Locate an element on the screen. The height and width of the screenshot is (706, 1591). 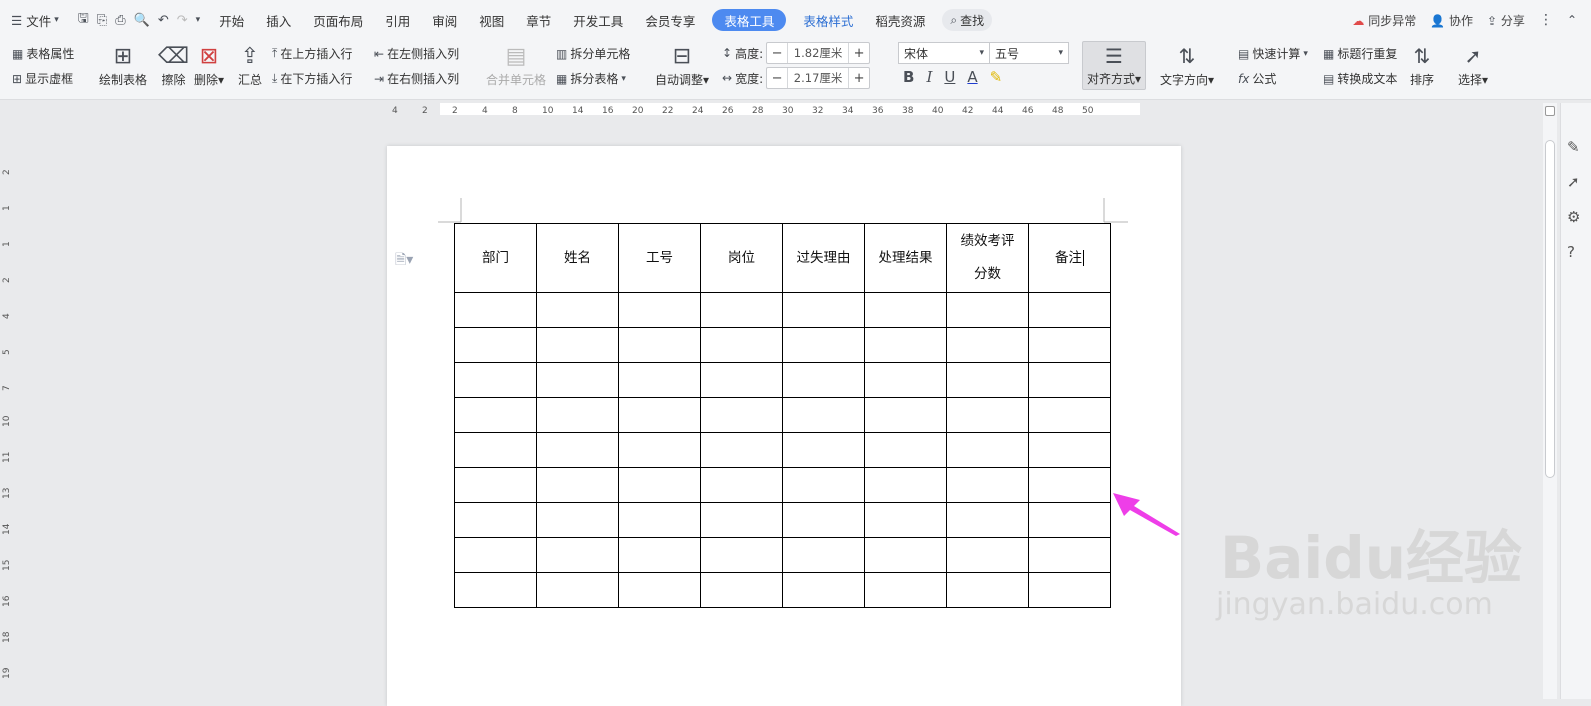
paragraph-marker-icon: 🗎▾ is located at coordinates (404, 261).